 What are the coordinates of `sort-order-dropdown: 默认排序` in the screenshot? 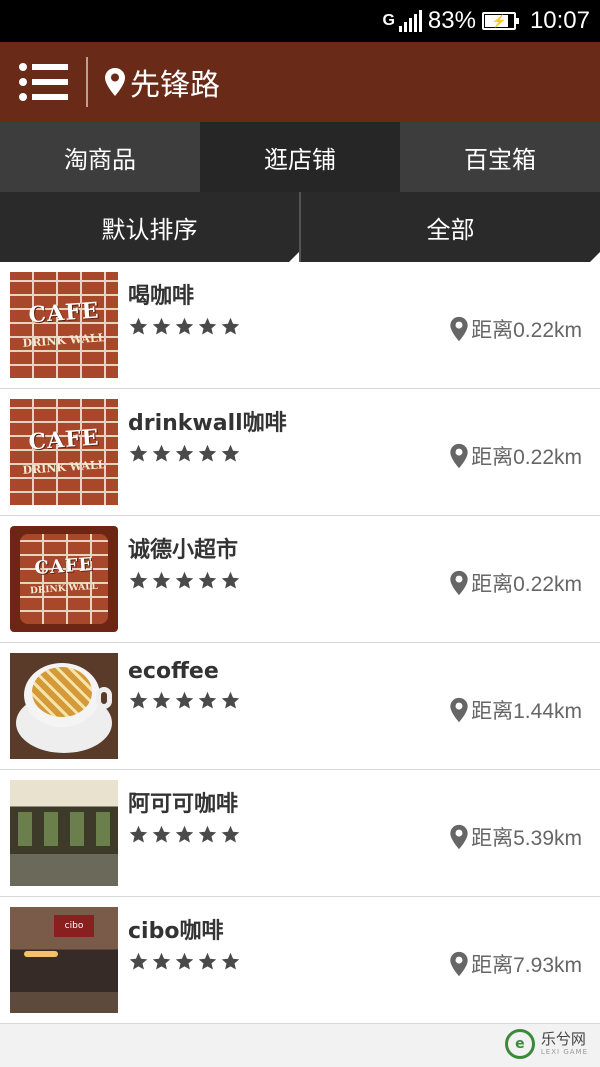 It's located at (150, 227).